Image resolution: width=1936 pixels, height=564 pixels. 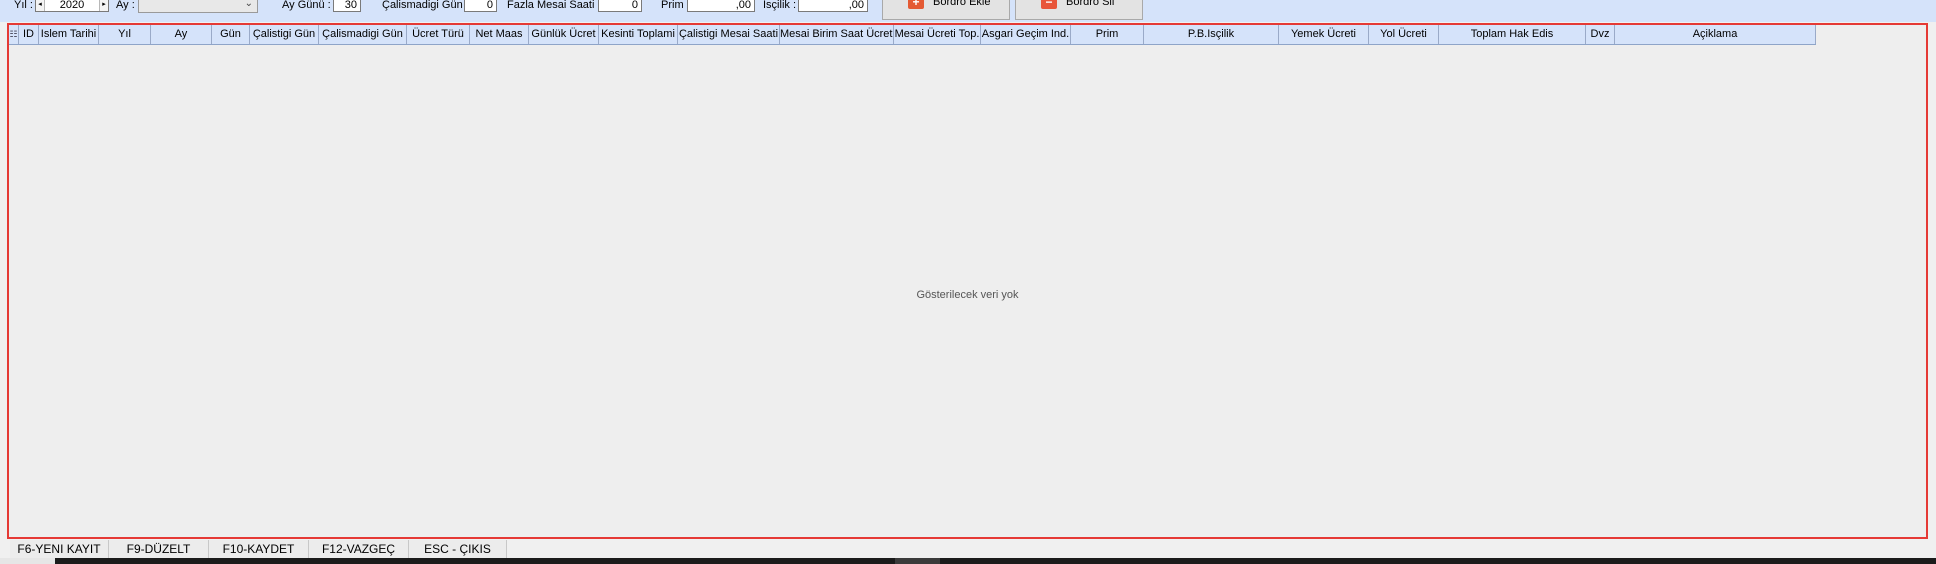 I want to click on status-key-exit: ESC - ÇIKIS, so click(x=458, y=549).